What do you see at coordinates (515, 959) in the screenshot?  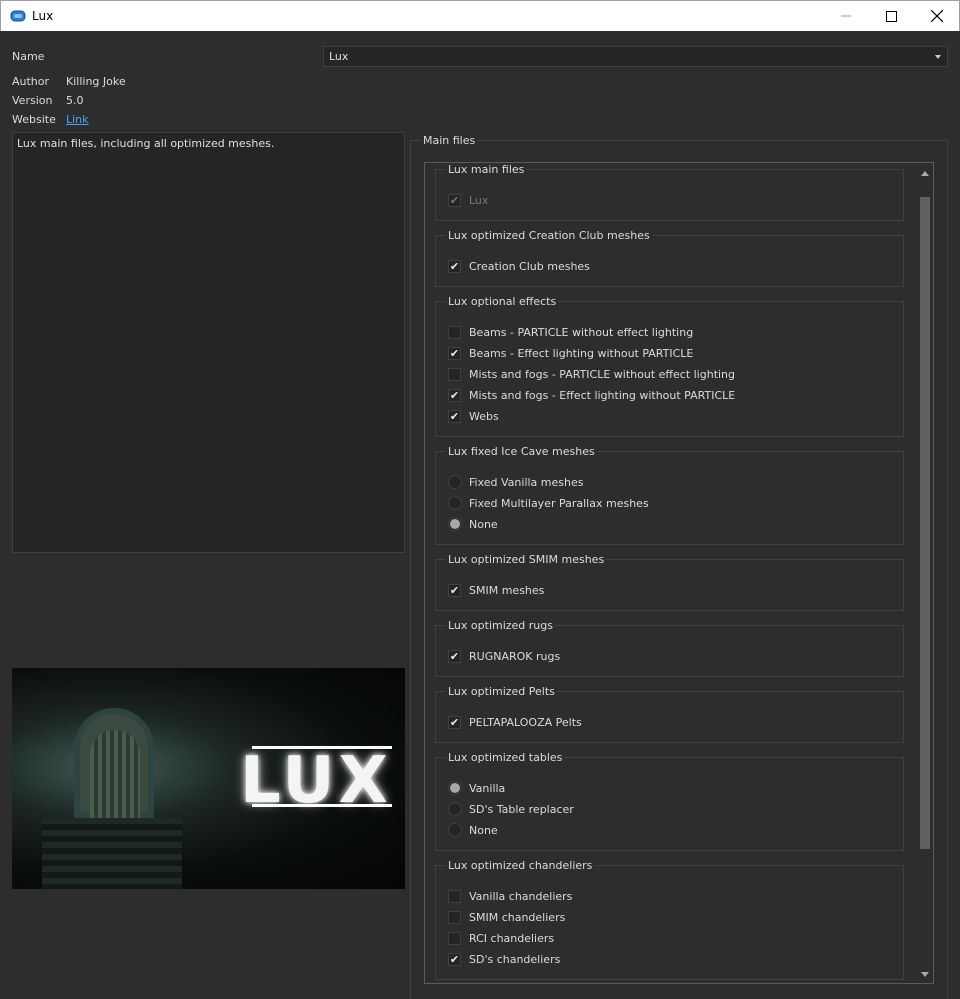 I see `option-label: SD's chandeliers` at bounding box center [515, 959].